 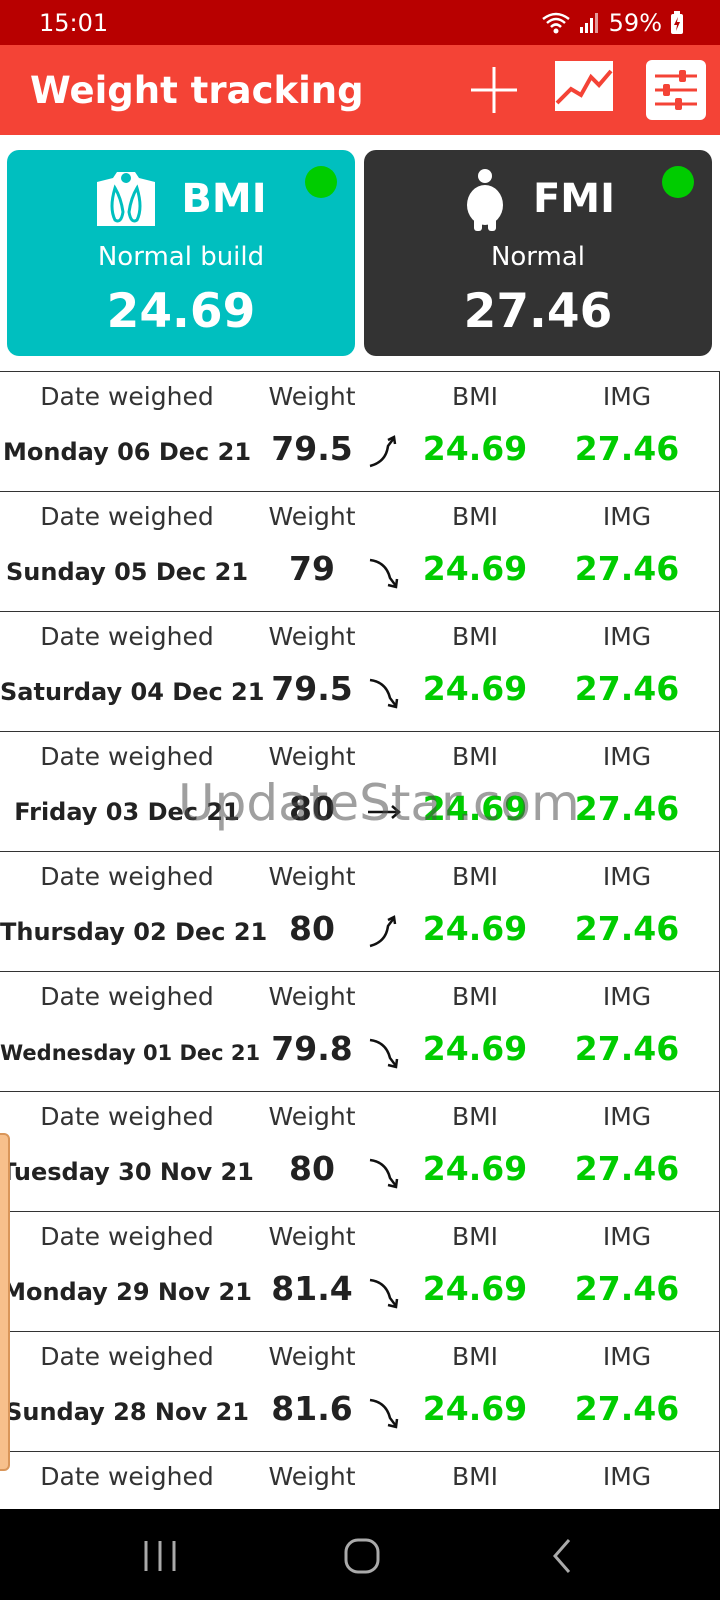 I want to click on recents-button, so click(x=160, y=1556).